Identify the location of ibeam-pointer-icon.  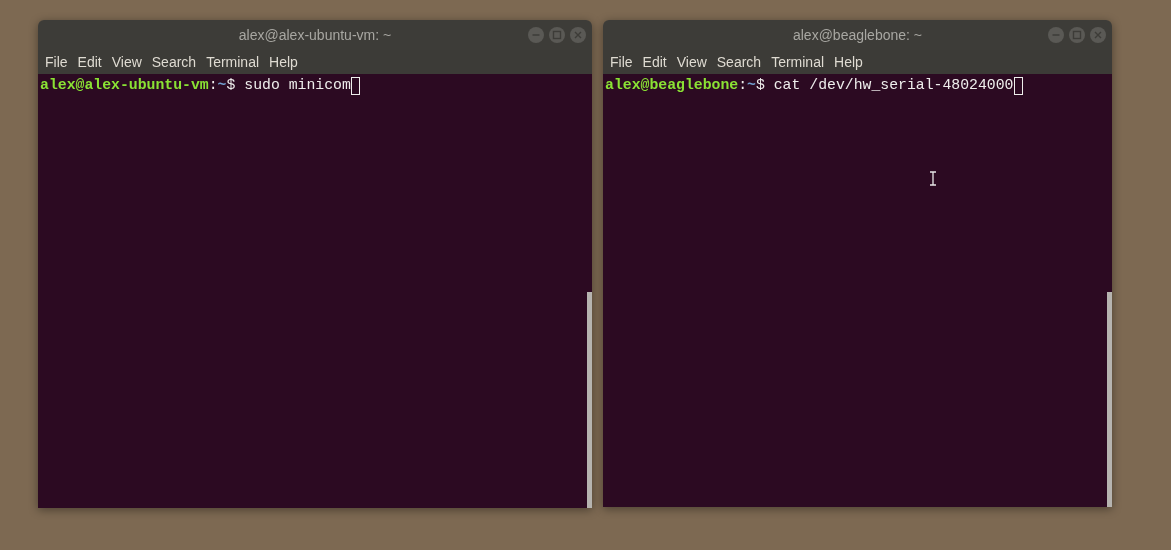
(933, 178).